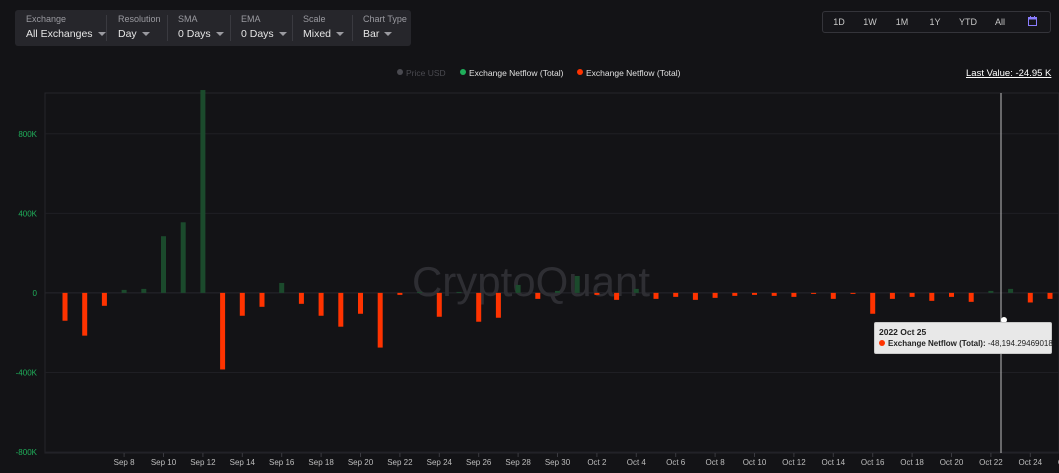 Image resolution: width=1059 pixels, height=473 pixels. Describe the element at coordinates (282, 462) in the screenshot. I see `x-tick-label: Sep 16` at that location.